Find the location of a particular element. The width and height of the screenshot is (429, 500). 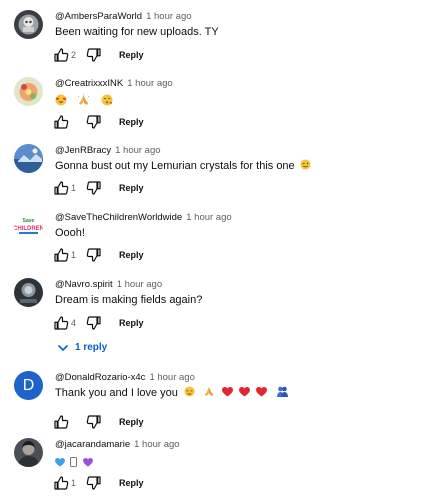

comment-text: Thank you and I love you is located at coordinates (172, 394).